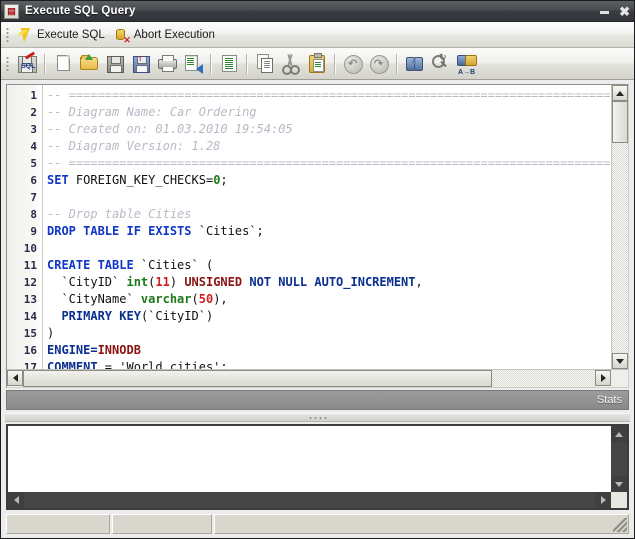 Image resolution: width=635 pixels, height=539 pixels. Describe the element at coordinates (620, 525) in the screenshot. I see `resize-grip-icon` at that location.